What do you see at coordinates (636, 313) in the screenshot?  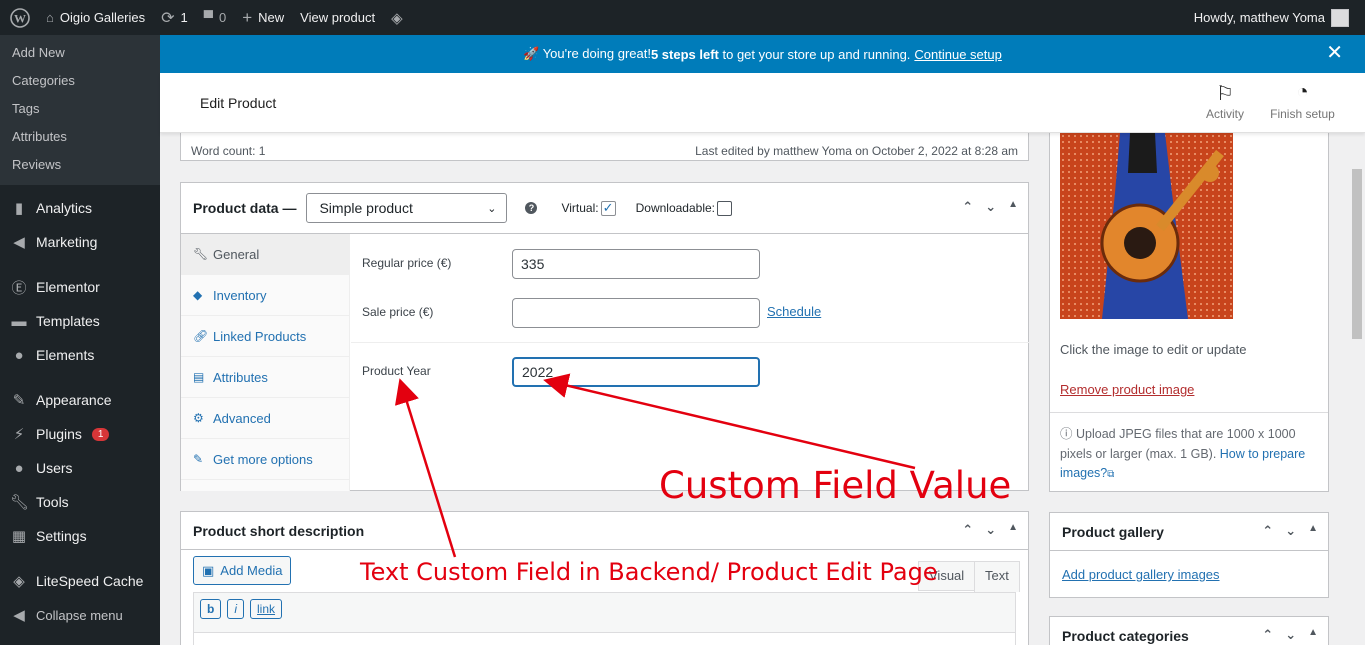 I see `sale-price-input` at bounding box center [636, 313].